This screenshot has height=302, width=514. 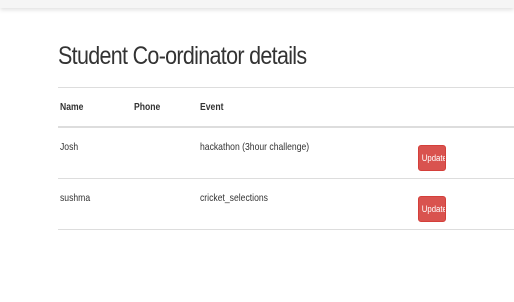 What do you see at coordinates (234, 198) in the screenshot?
I see `cell-event: cricket_selections` at bounding box center [234, 198].